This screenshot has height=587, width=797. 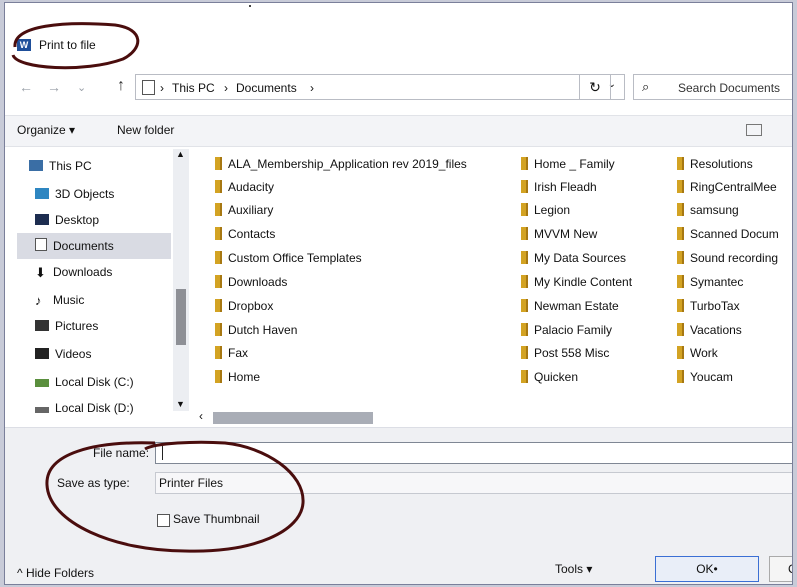 What do you see at coordinates (245, 234) in the screenshot?
I see `folder-item: Contacts` at bounding box center [245, 234].